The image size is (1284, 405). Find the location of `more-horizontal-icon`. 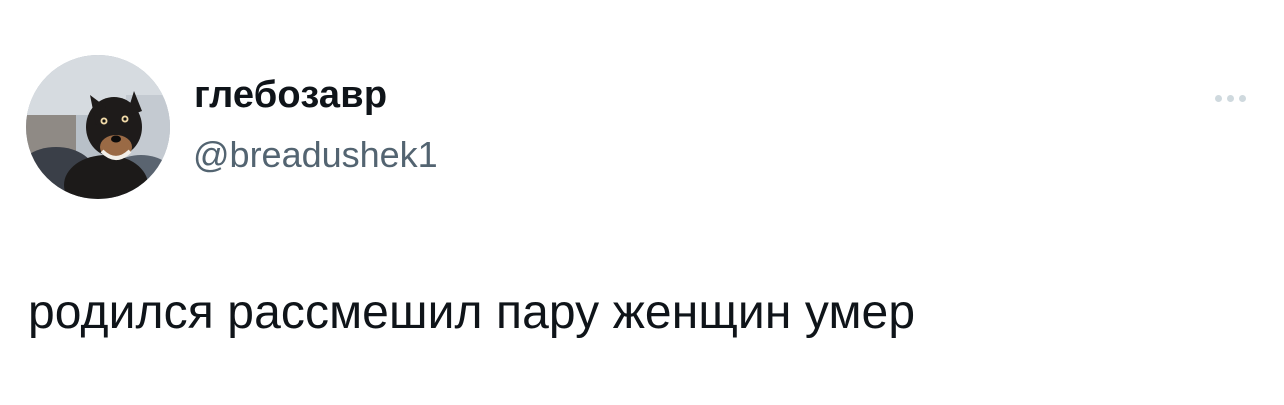

more-horizontal-icon is located at coordinates (1230, 98).